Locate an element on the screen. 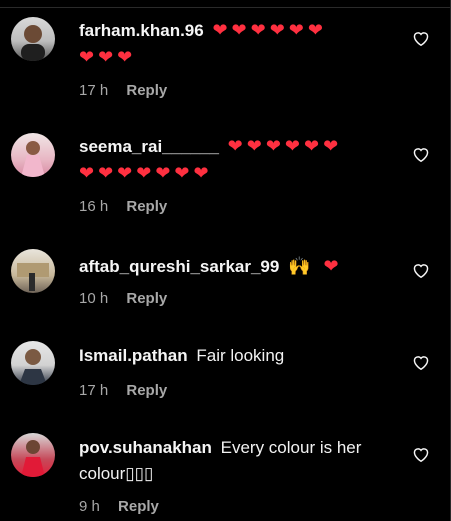 This screenshot has width=451, height=521. comment-text: Ismail.pathan Fair looking is located at coordinates (239, 356).